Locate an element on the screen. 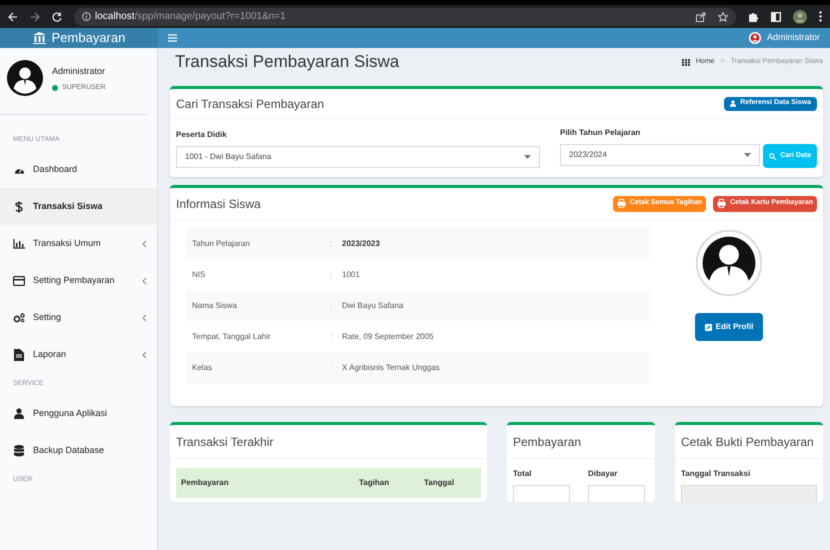 The width and height of the screenshot is (830, 550). field-value: Dwi Bayu Safana is located at coordinates (373, 306).